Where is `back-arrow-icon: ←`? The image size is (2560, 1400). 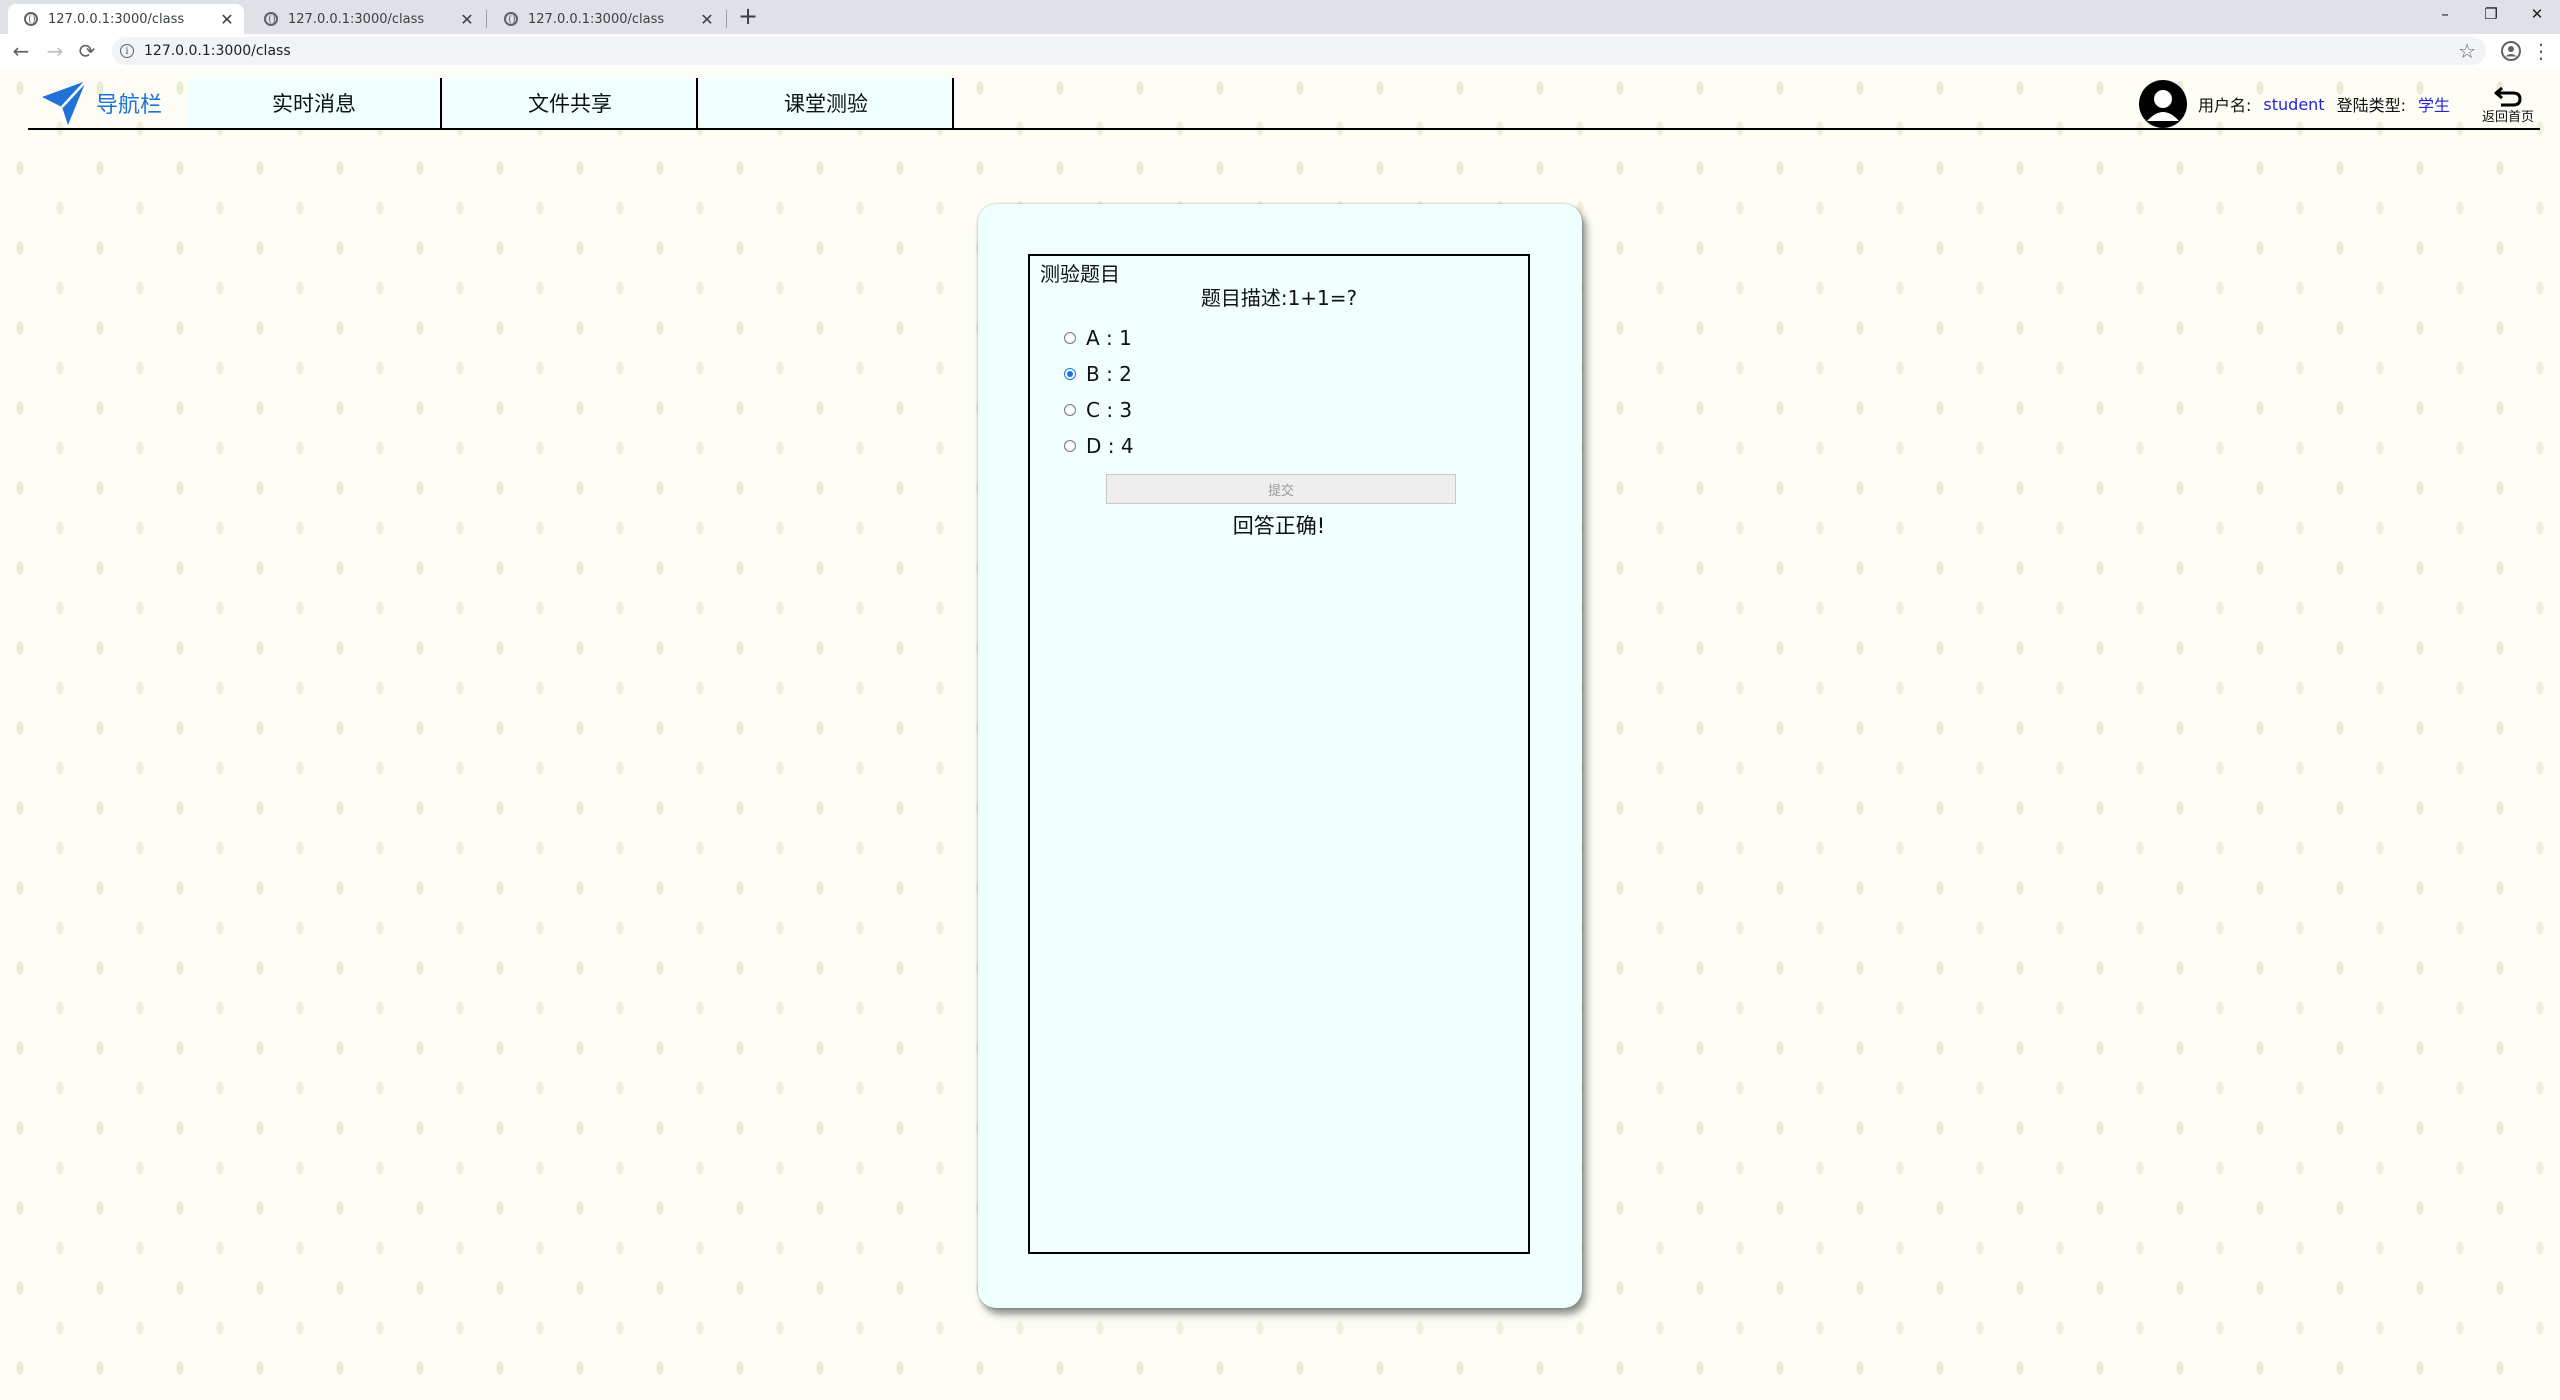 back-arrow-icon: ← is located at coordinates (21, 51).